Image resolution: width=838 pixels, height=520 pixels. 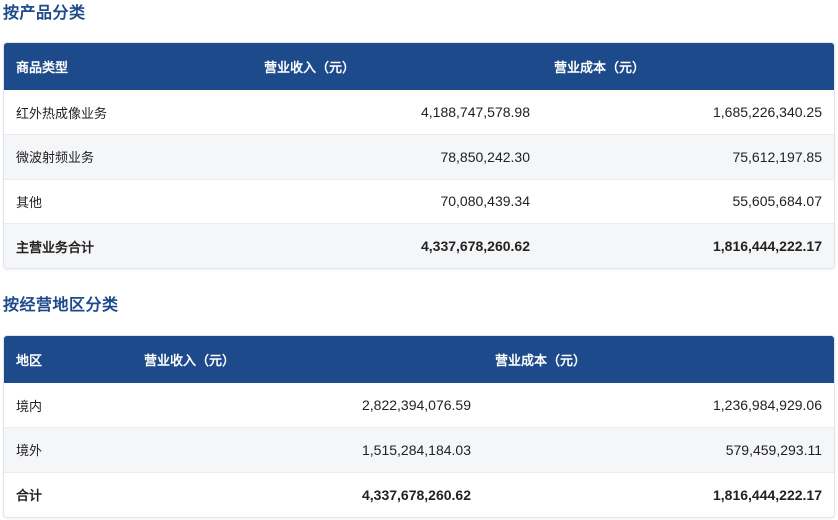 What do you see at coordinates (777, 156) in the screenshot?
I see `row-cost: 75,612,197.85` at bounding box center [777, 156].